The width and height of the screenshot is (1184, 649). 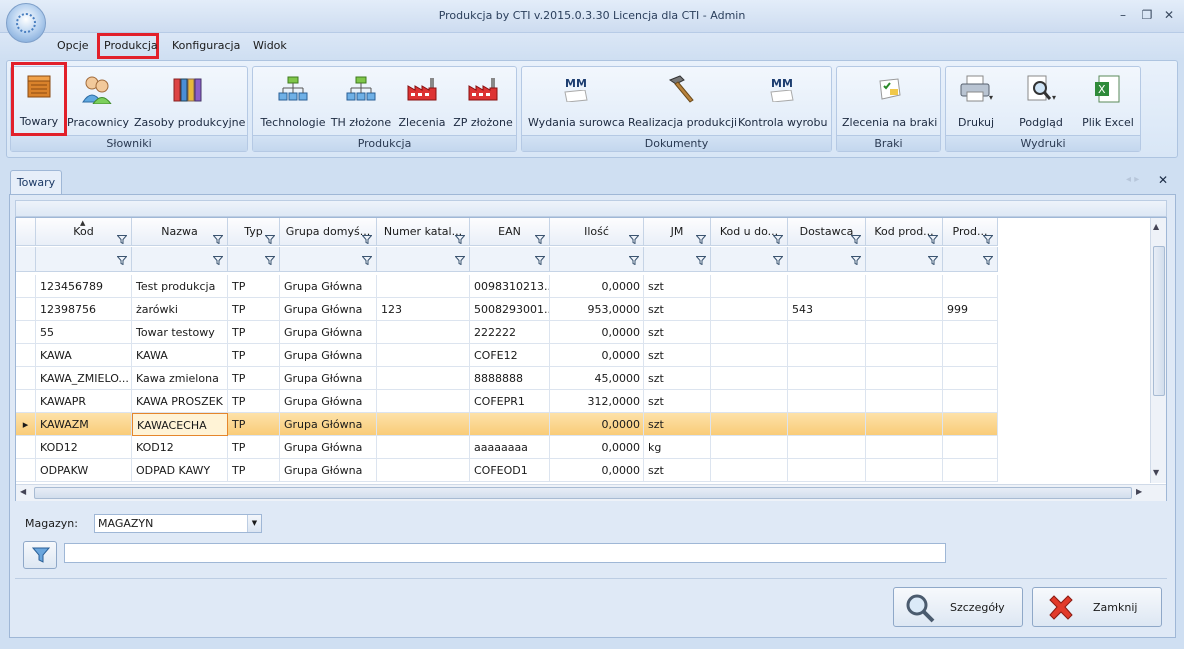 I want to click on horizontal-scroll-thumb, so click(x=583, y=493).